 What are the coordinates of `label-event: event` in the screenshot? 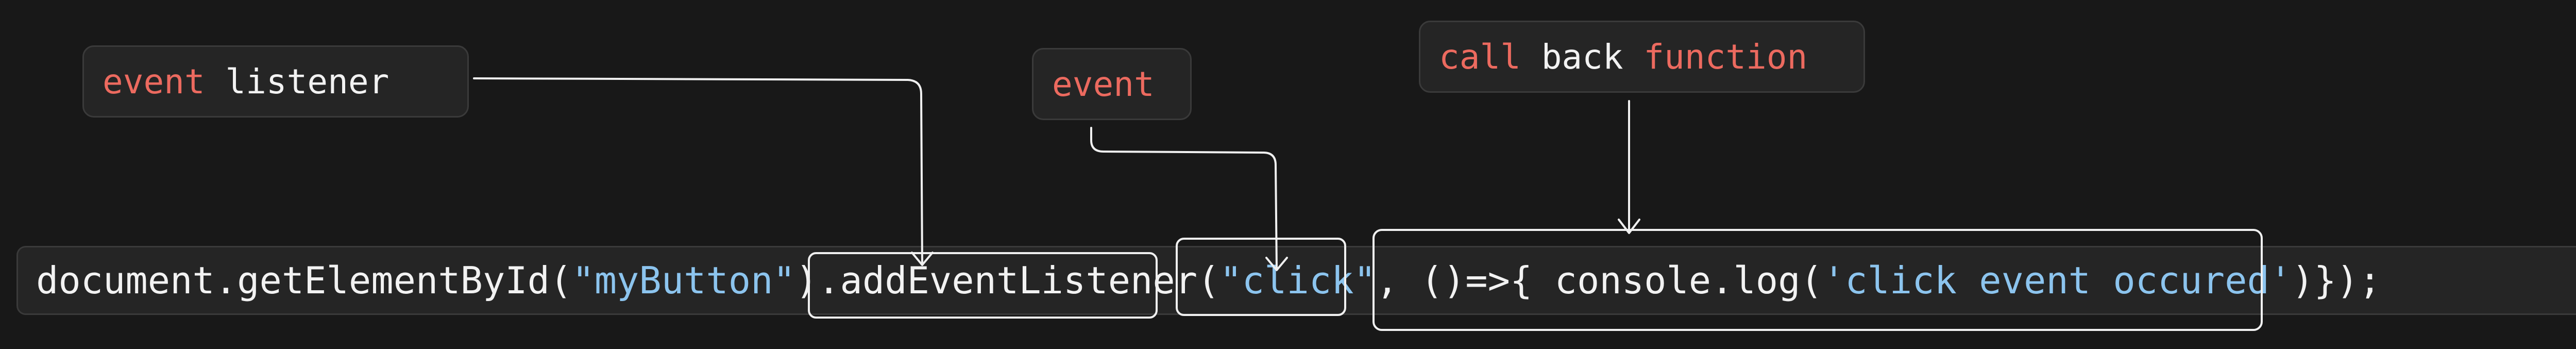 It's located at (1112, 84).